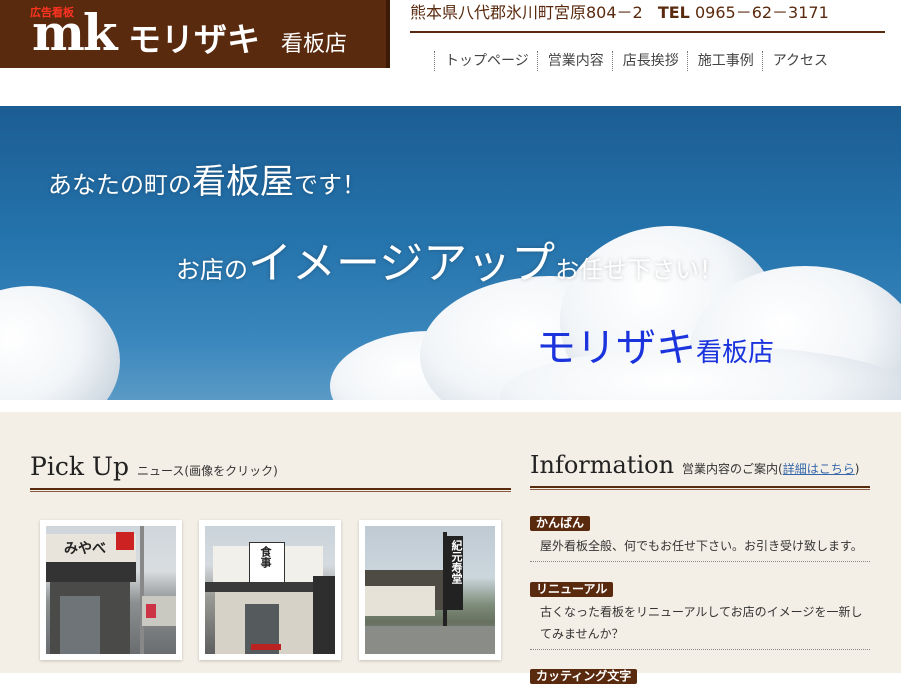 This screenshot has height=684, width=901. Describe the element at coordinates (485, 61) in the screenshot. I see `nav-item-top: トップページ` at that location.